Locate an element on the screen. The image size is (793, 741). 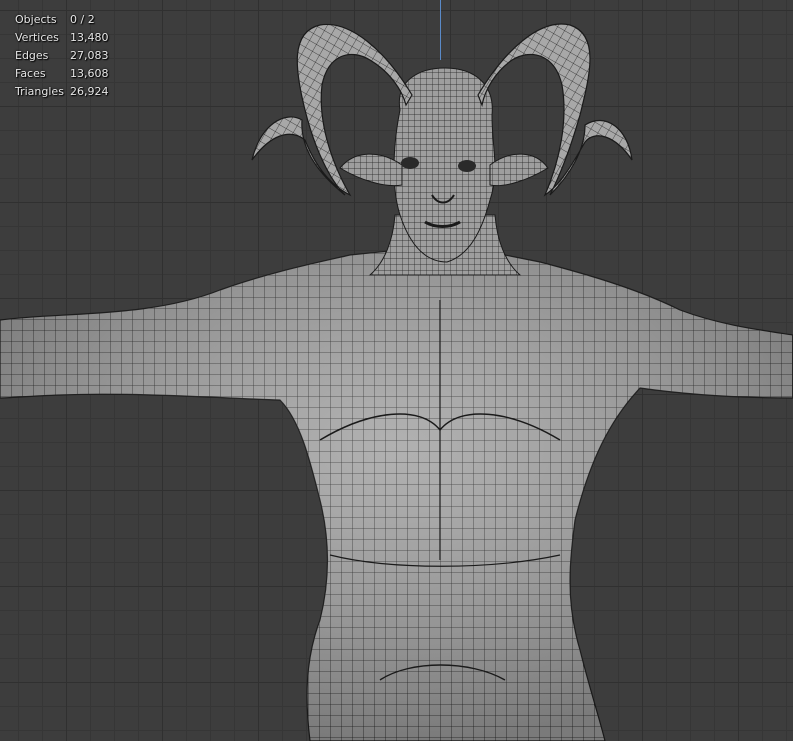
stat-row-objects: Objects 0 / 2 is located at coordinates (62, 20).